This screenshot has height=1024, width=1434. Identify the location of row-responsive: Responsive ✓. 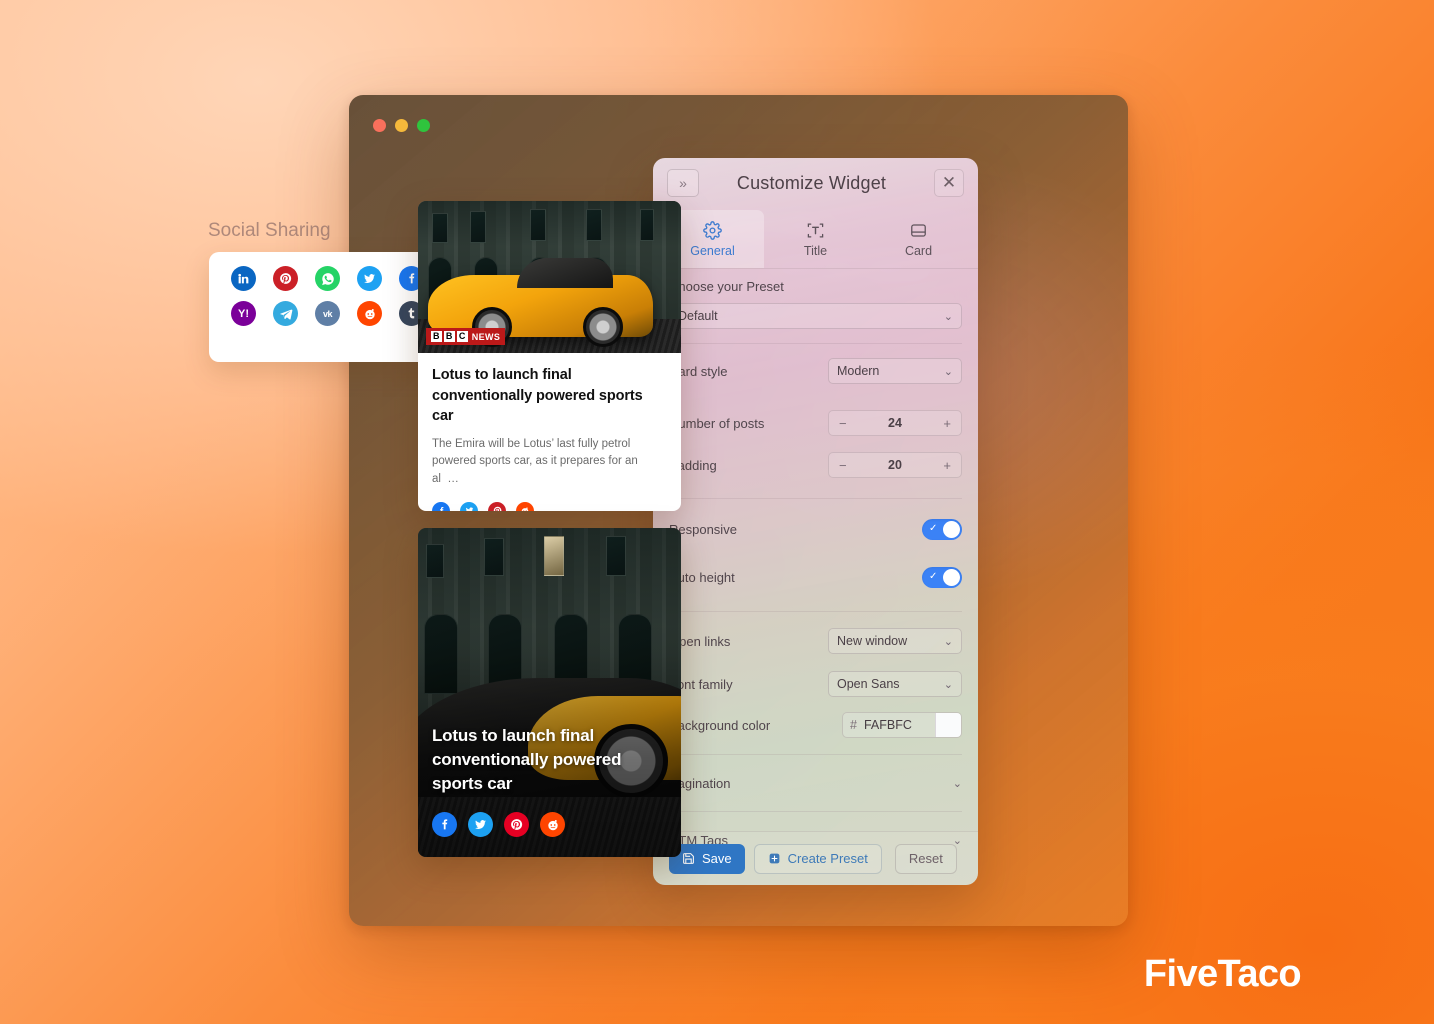
(815, 529).